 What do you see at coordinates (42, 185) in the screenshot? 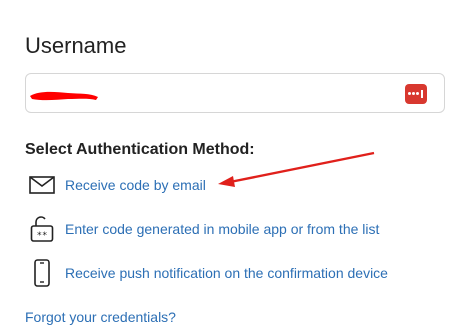
I see `envelope-icon` at bounding box center [42, 185].